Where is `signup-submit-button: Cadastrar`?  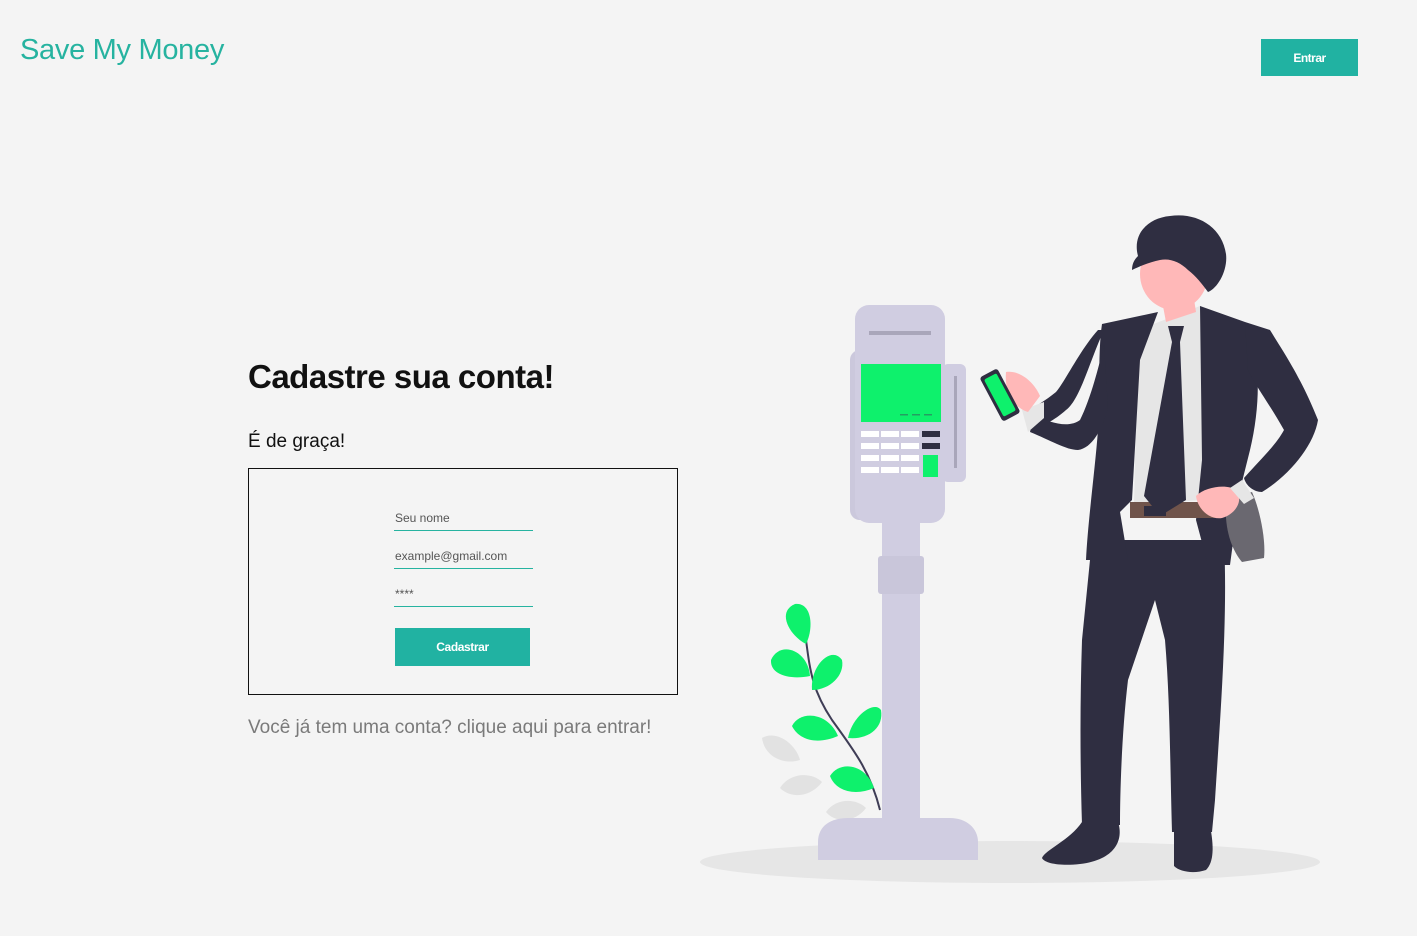 signup-submit-button: Cadastrar is located at coordinates (462, 647).